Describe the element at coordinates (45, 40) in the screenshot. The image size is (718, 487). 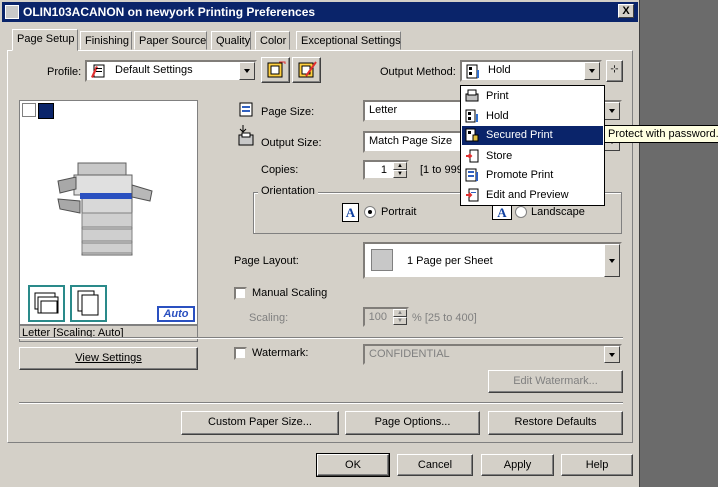
I see `tab-page-setup: Page Setup` at that location.